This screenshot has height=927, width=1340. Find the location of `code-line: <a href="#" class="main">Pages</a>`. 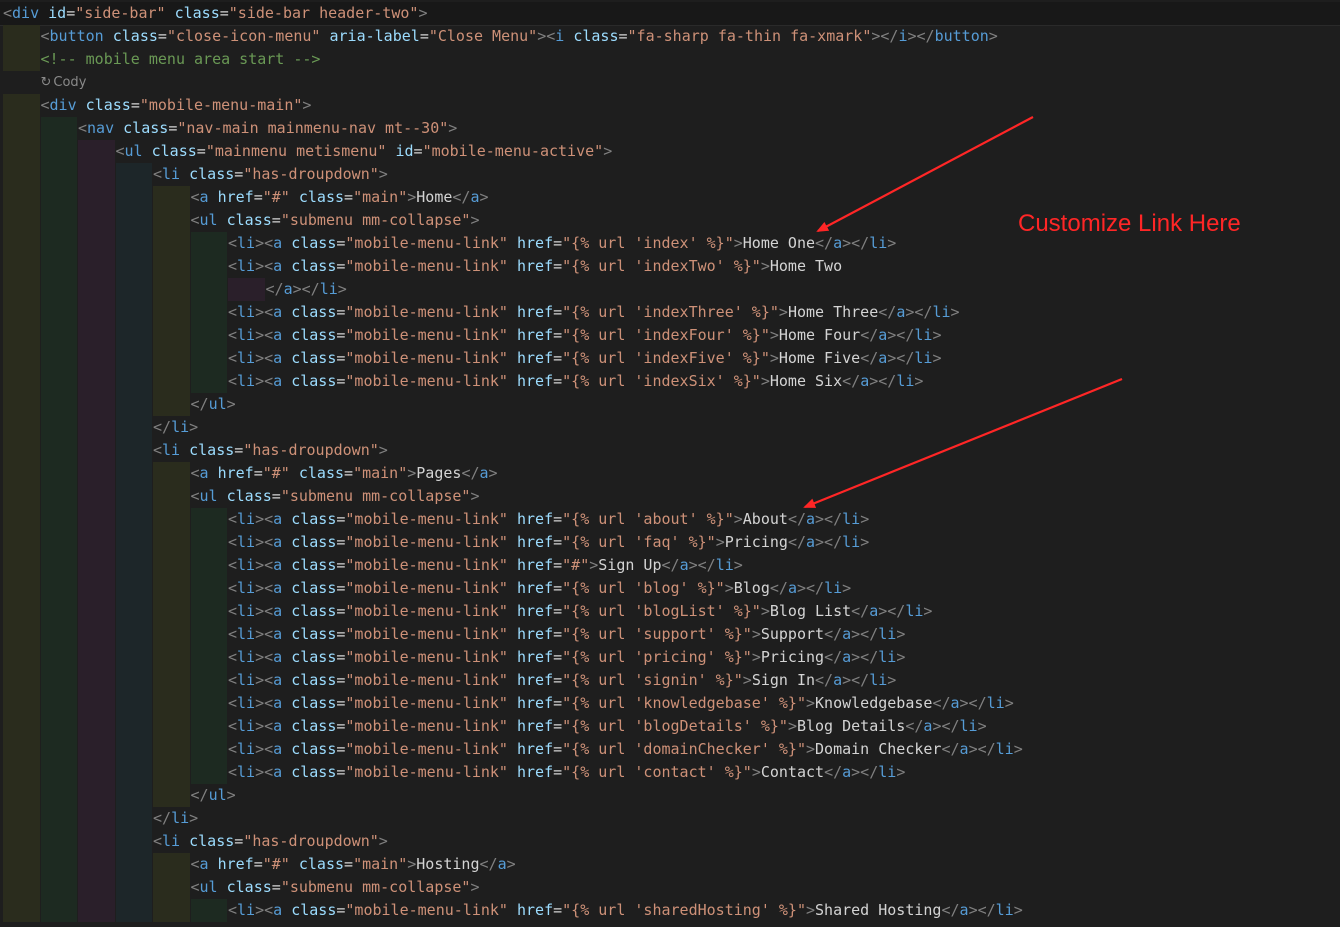

code-line: <a href="#" class="main">Pages</a> is located at coordinates (670, 473).